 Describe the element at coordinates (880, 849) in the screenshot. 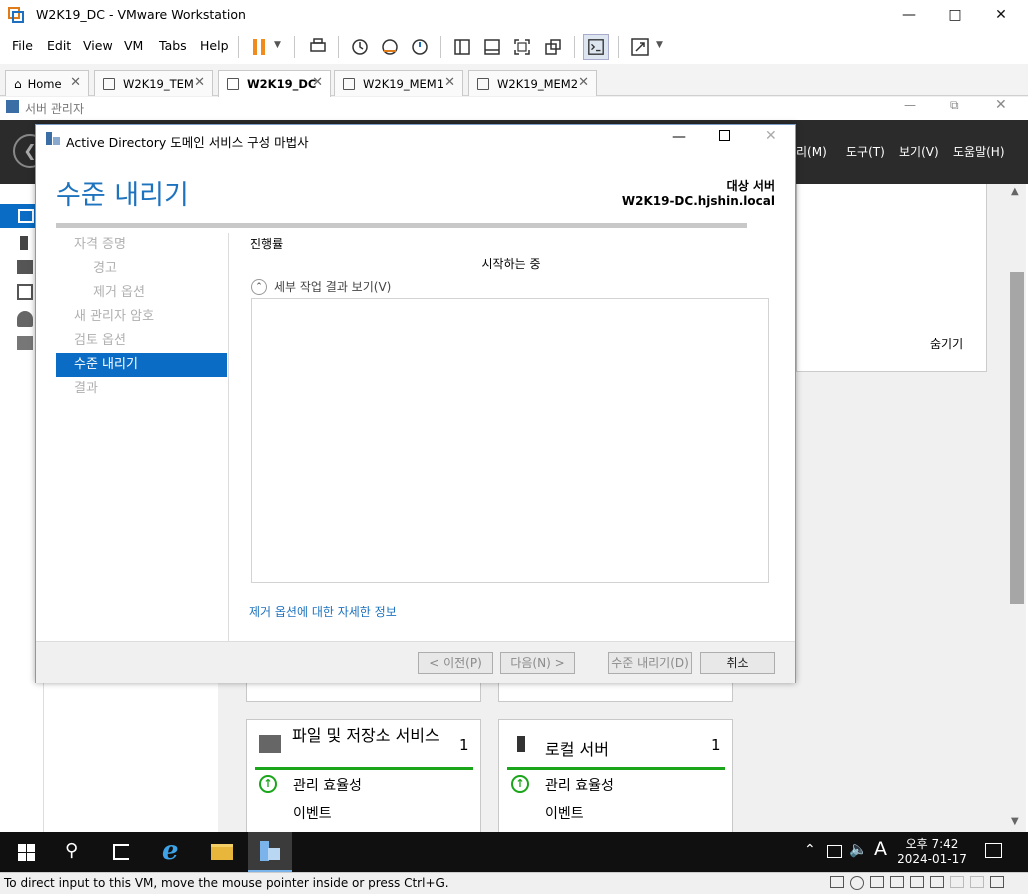

I see `input-indicator: A` at that location.